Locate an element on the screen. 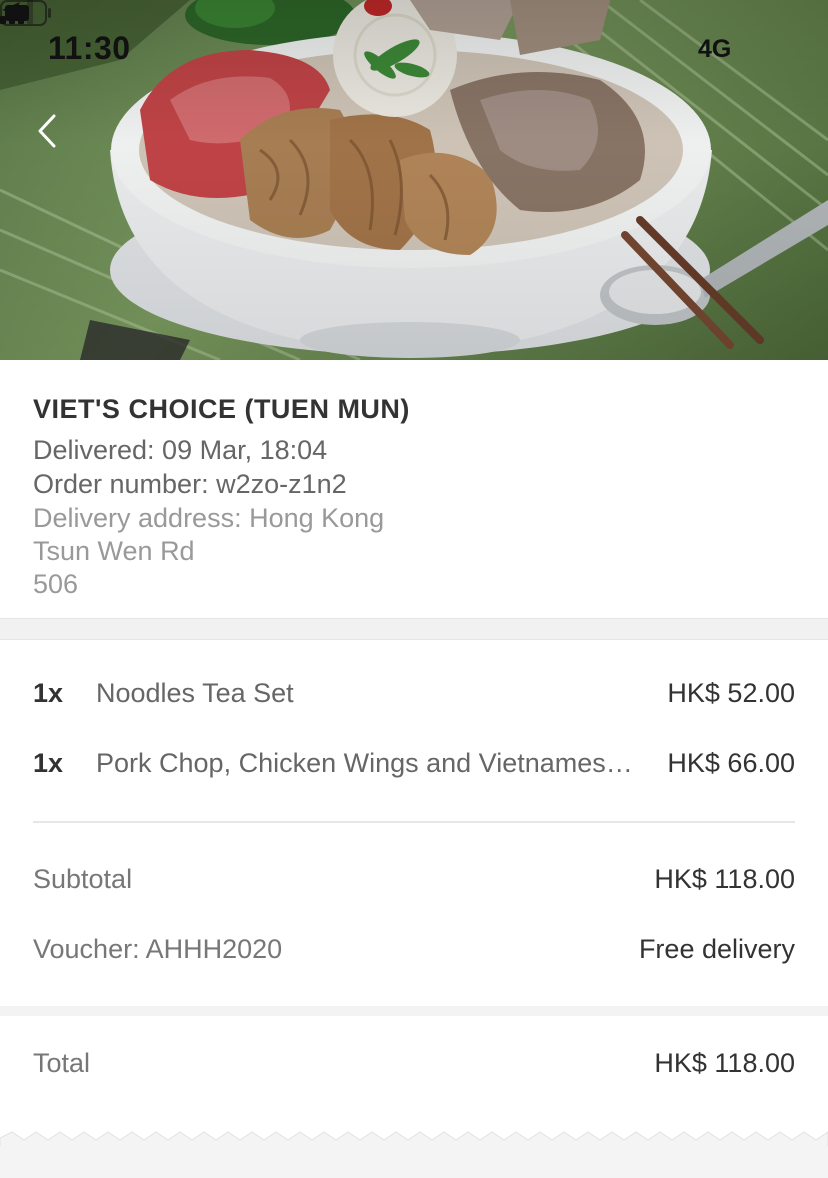 This screenshot has height=1178, width=828. network-label: 4G is located at coordinates (715, 49).